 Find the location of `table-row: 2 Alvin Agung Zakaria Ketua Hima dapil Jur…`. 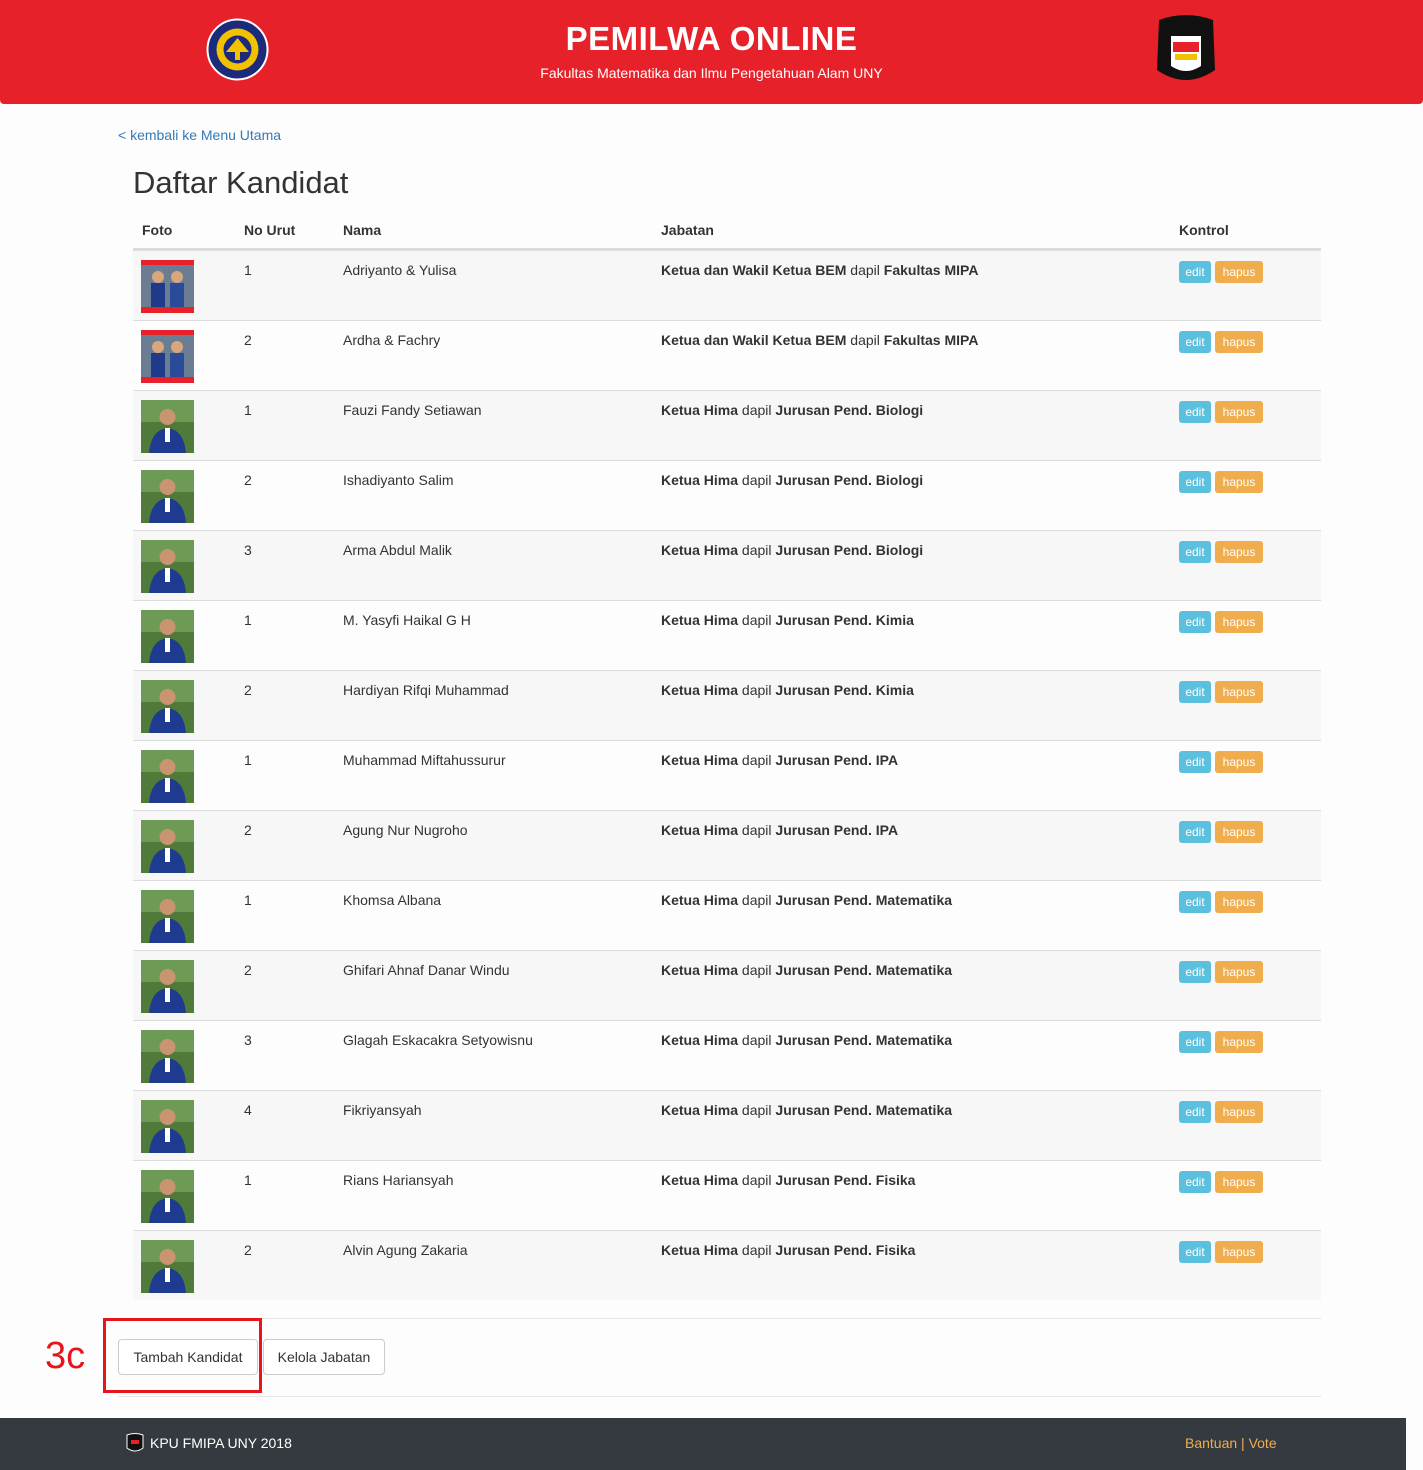

table-row: 2 Alvin Agung Zakaria Ketua Hima dapil Jur… is located at coordinates (727, 1265).